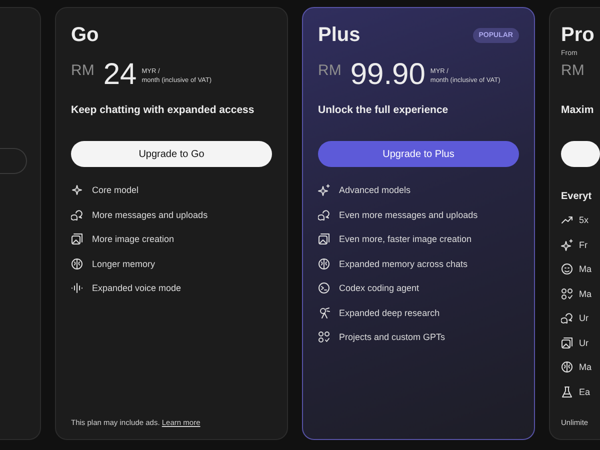 Image resolution: width=600 pixels, height=450 pixels. I want to click on plan-tagline: Maxim, so click(578, 110).